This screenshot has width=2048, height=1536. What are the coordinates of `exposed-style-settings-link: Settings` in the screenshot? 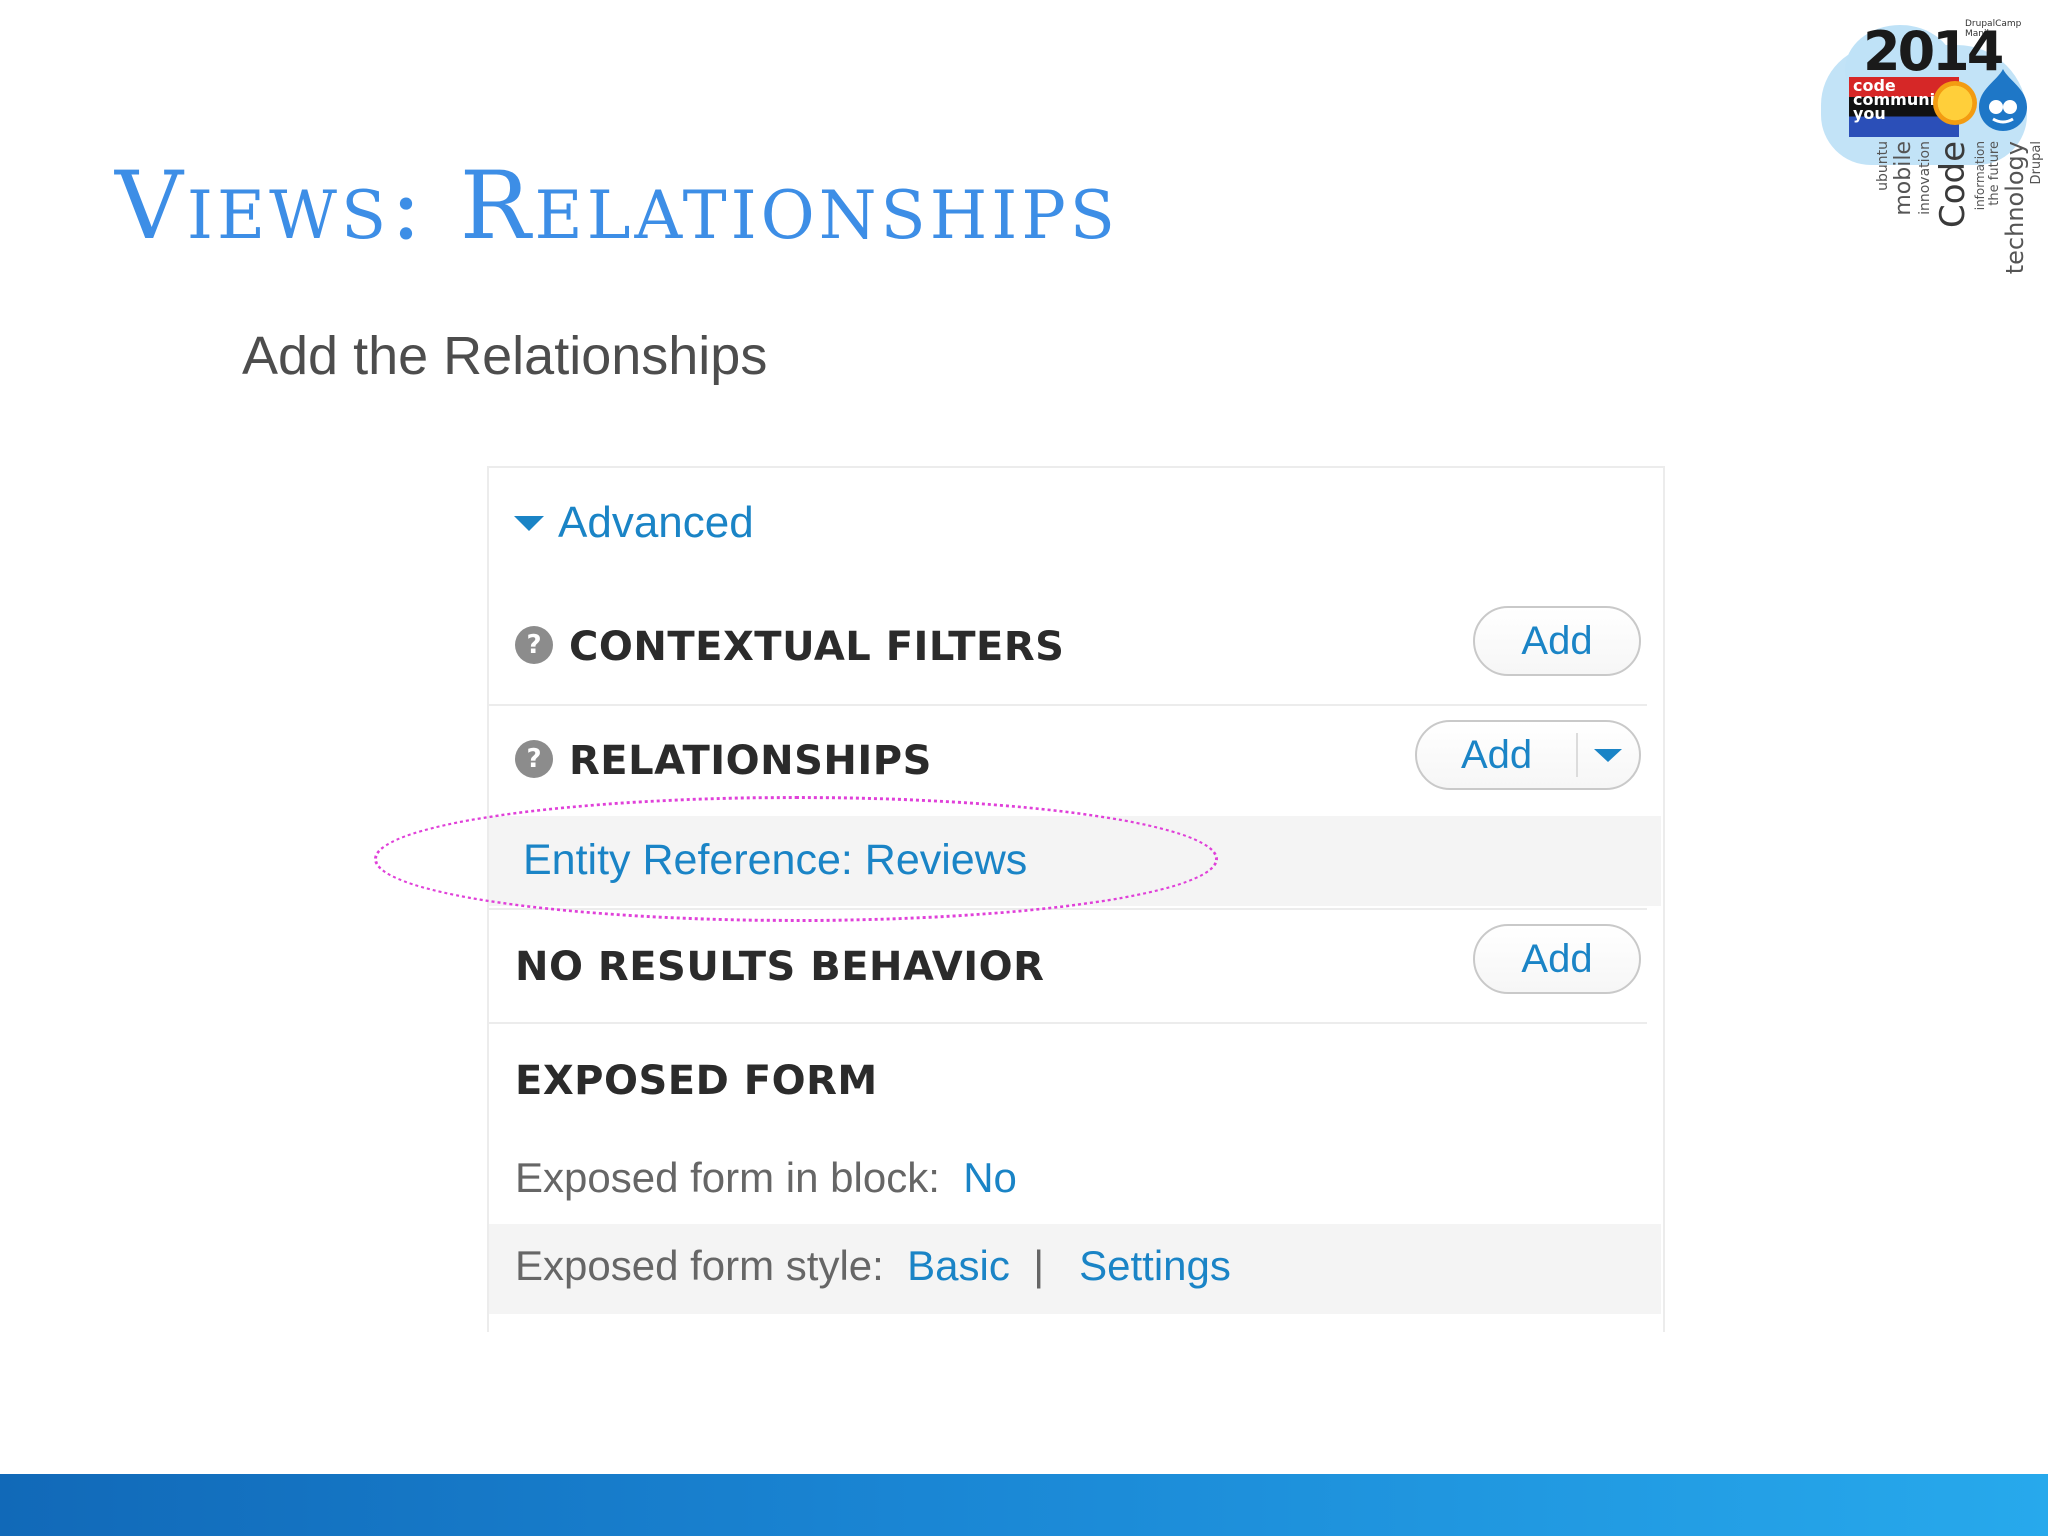 It's located at (1155, 1265).